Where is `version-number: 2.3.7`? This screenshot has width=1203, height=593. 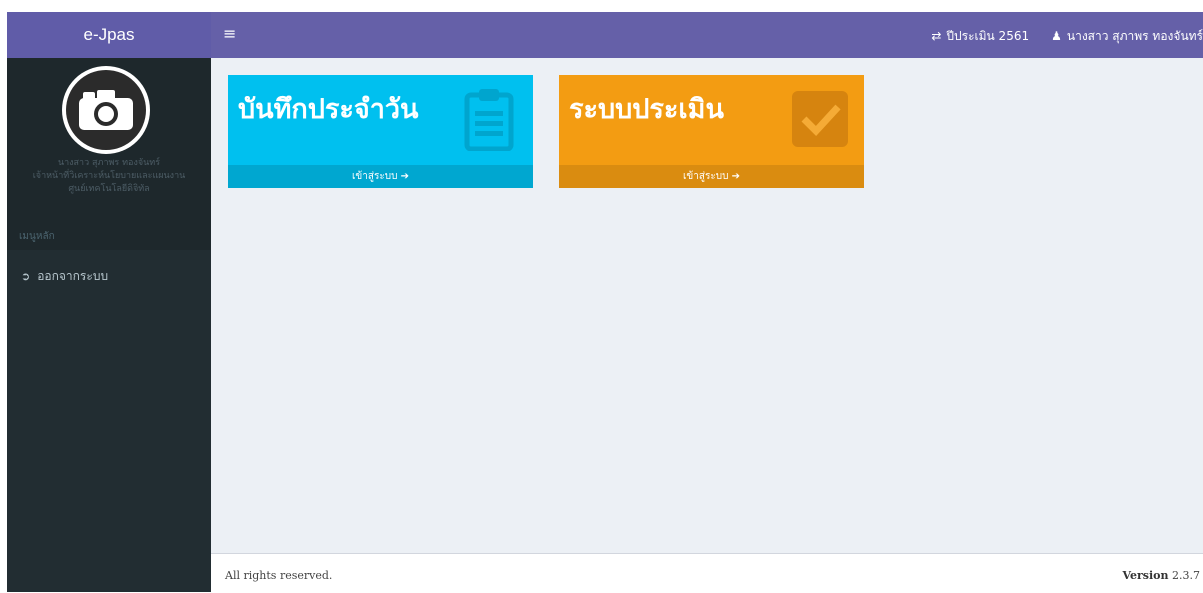 version-number: 2.3.7 is located at coordinates (1186, 575).